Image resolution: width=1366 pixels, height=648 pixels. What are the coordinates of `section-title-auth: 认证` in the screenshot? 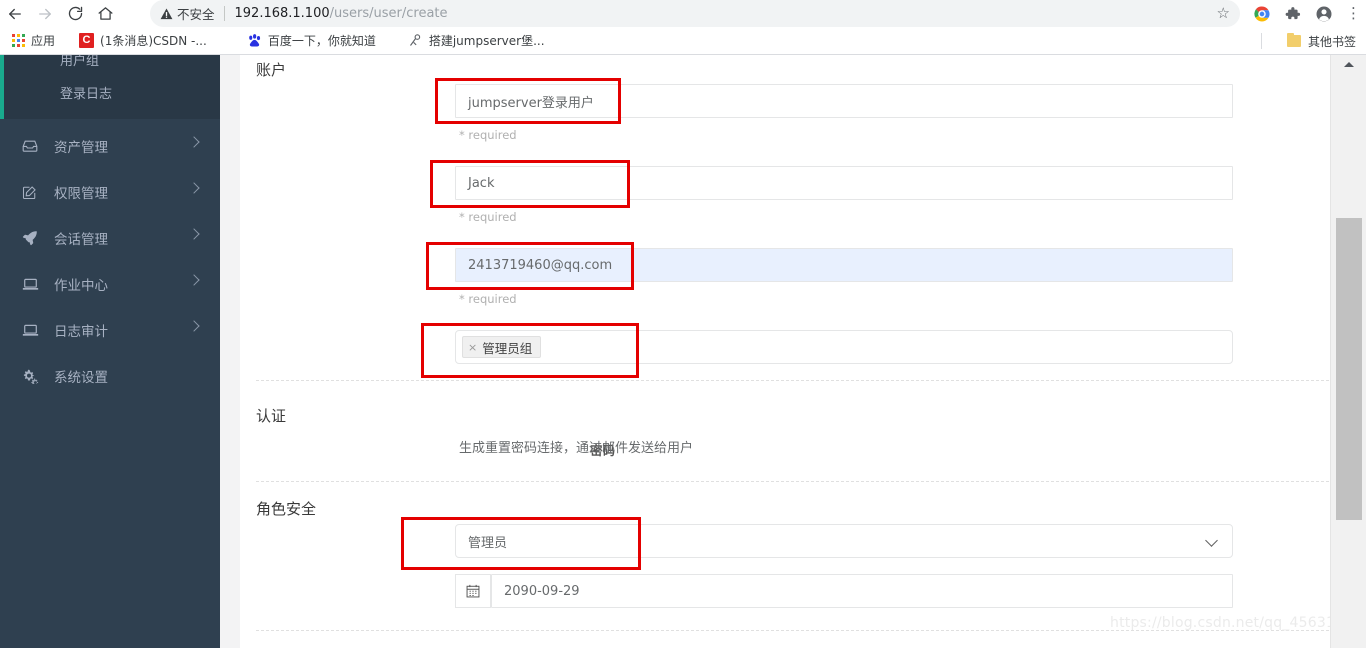 It's located at (271, 416).